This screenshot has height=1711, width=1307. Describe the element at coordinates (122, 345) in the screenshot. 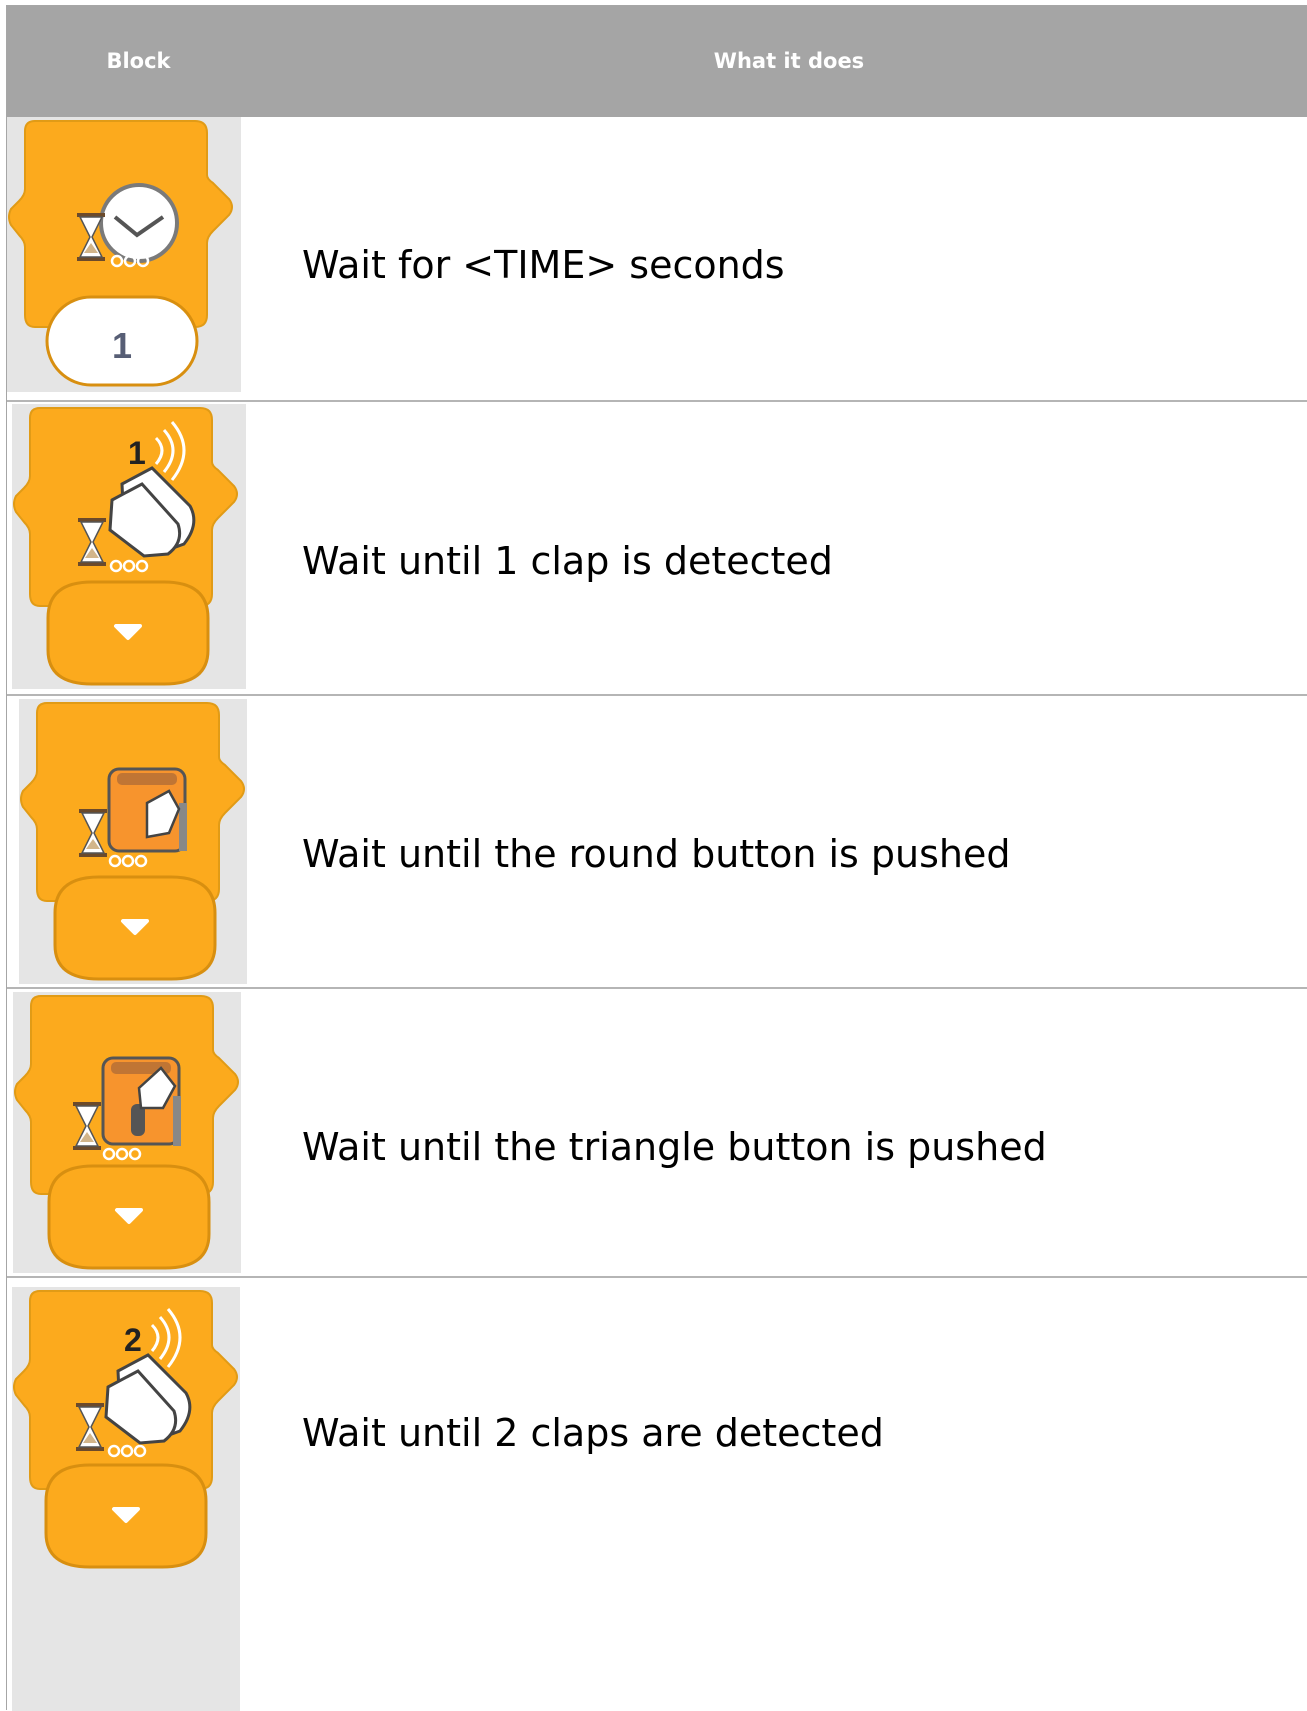

I see `time-value: 1` at that location.